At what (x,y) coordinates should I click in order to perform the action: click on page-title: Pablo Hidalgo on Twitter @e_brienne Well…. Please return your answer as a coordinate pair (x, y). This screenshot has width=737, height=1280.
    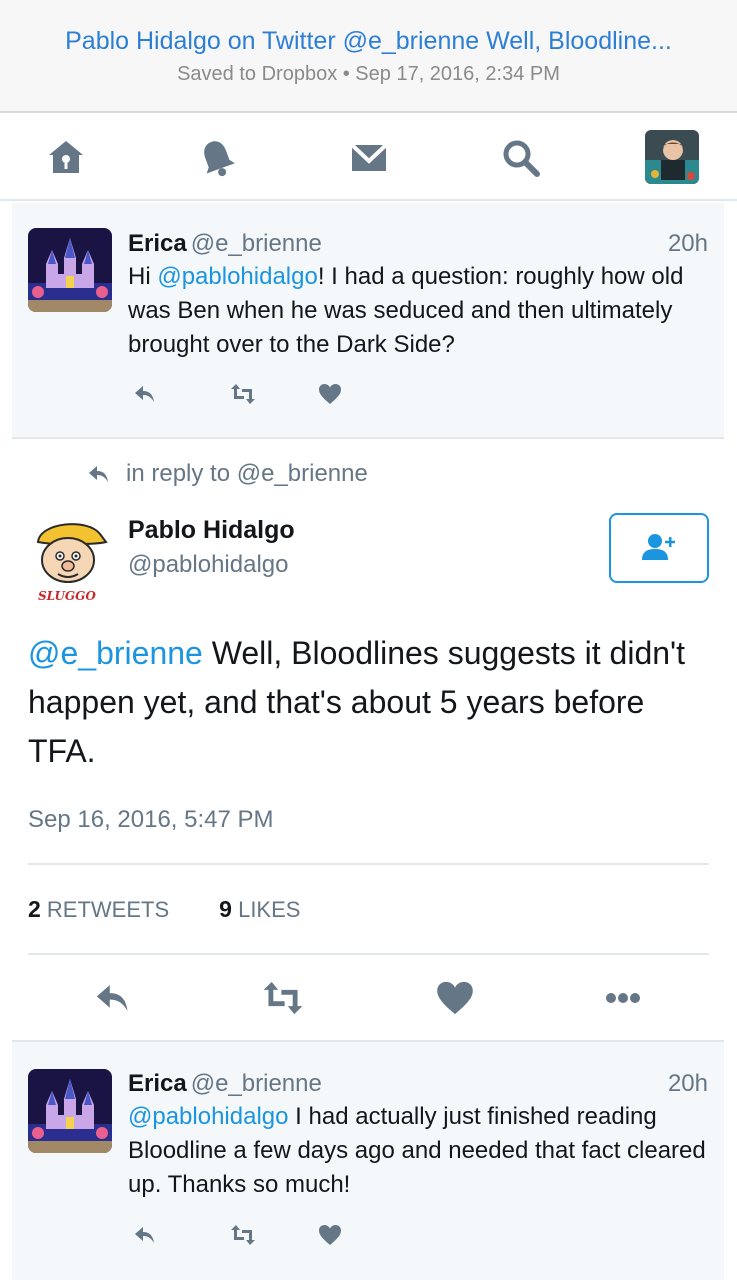
    Looking at the image, I should click on (368, 41).